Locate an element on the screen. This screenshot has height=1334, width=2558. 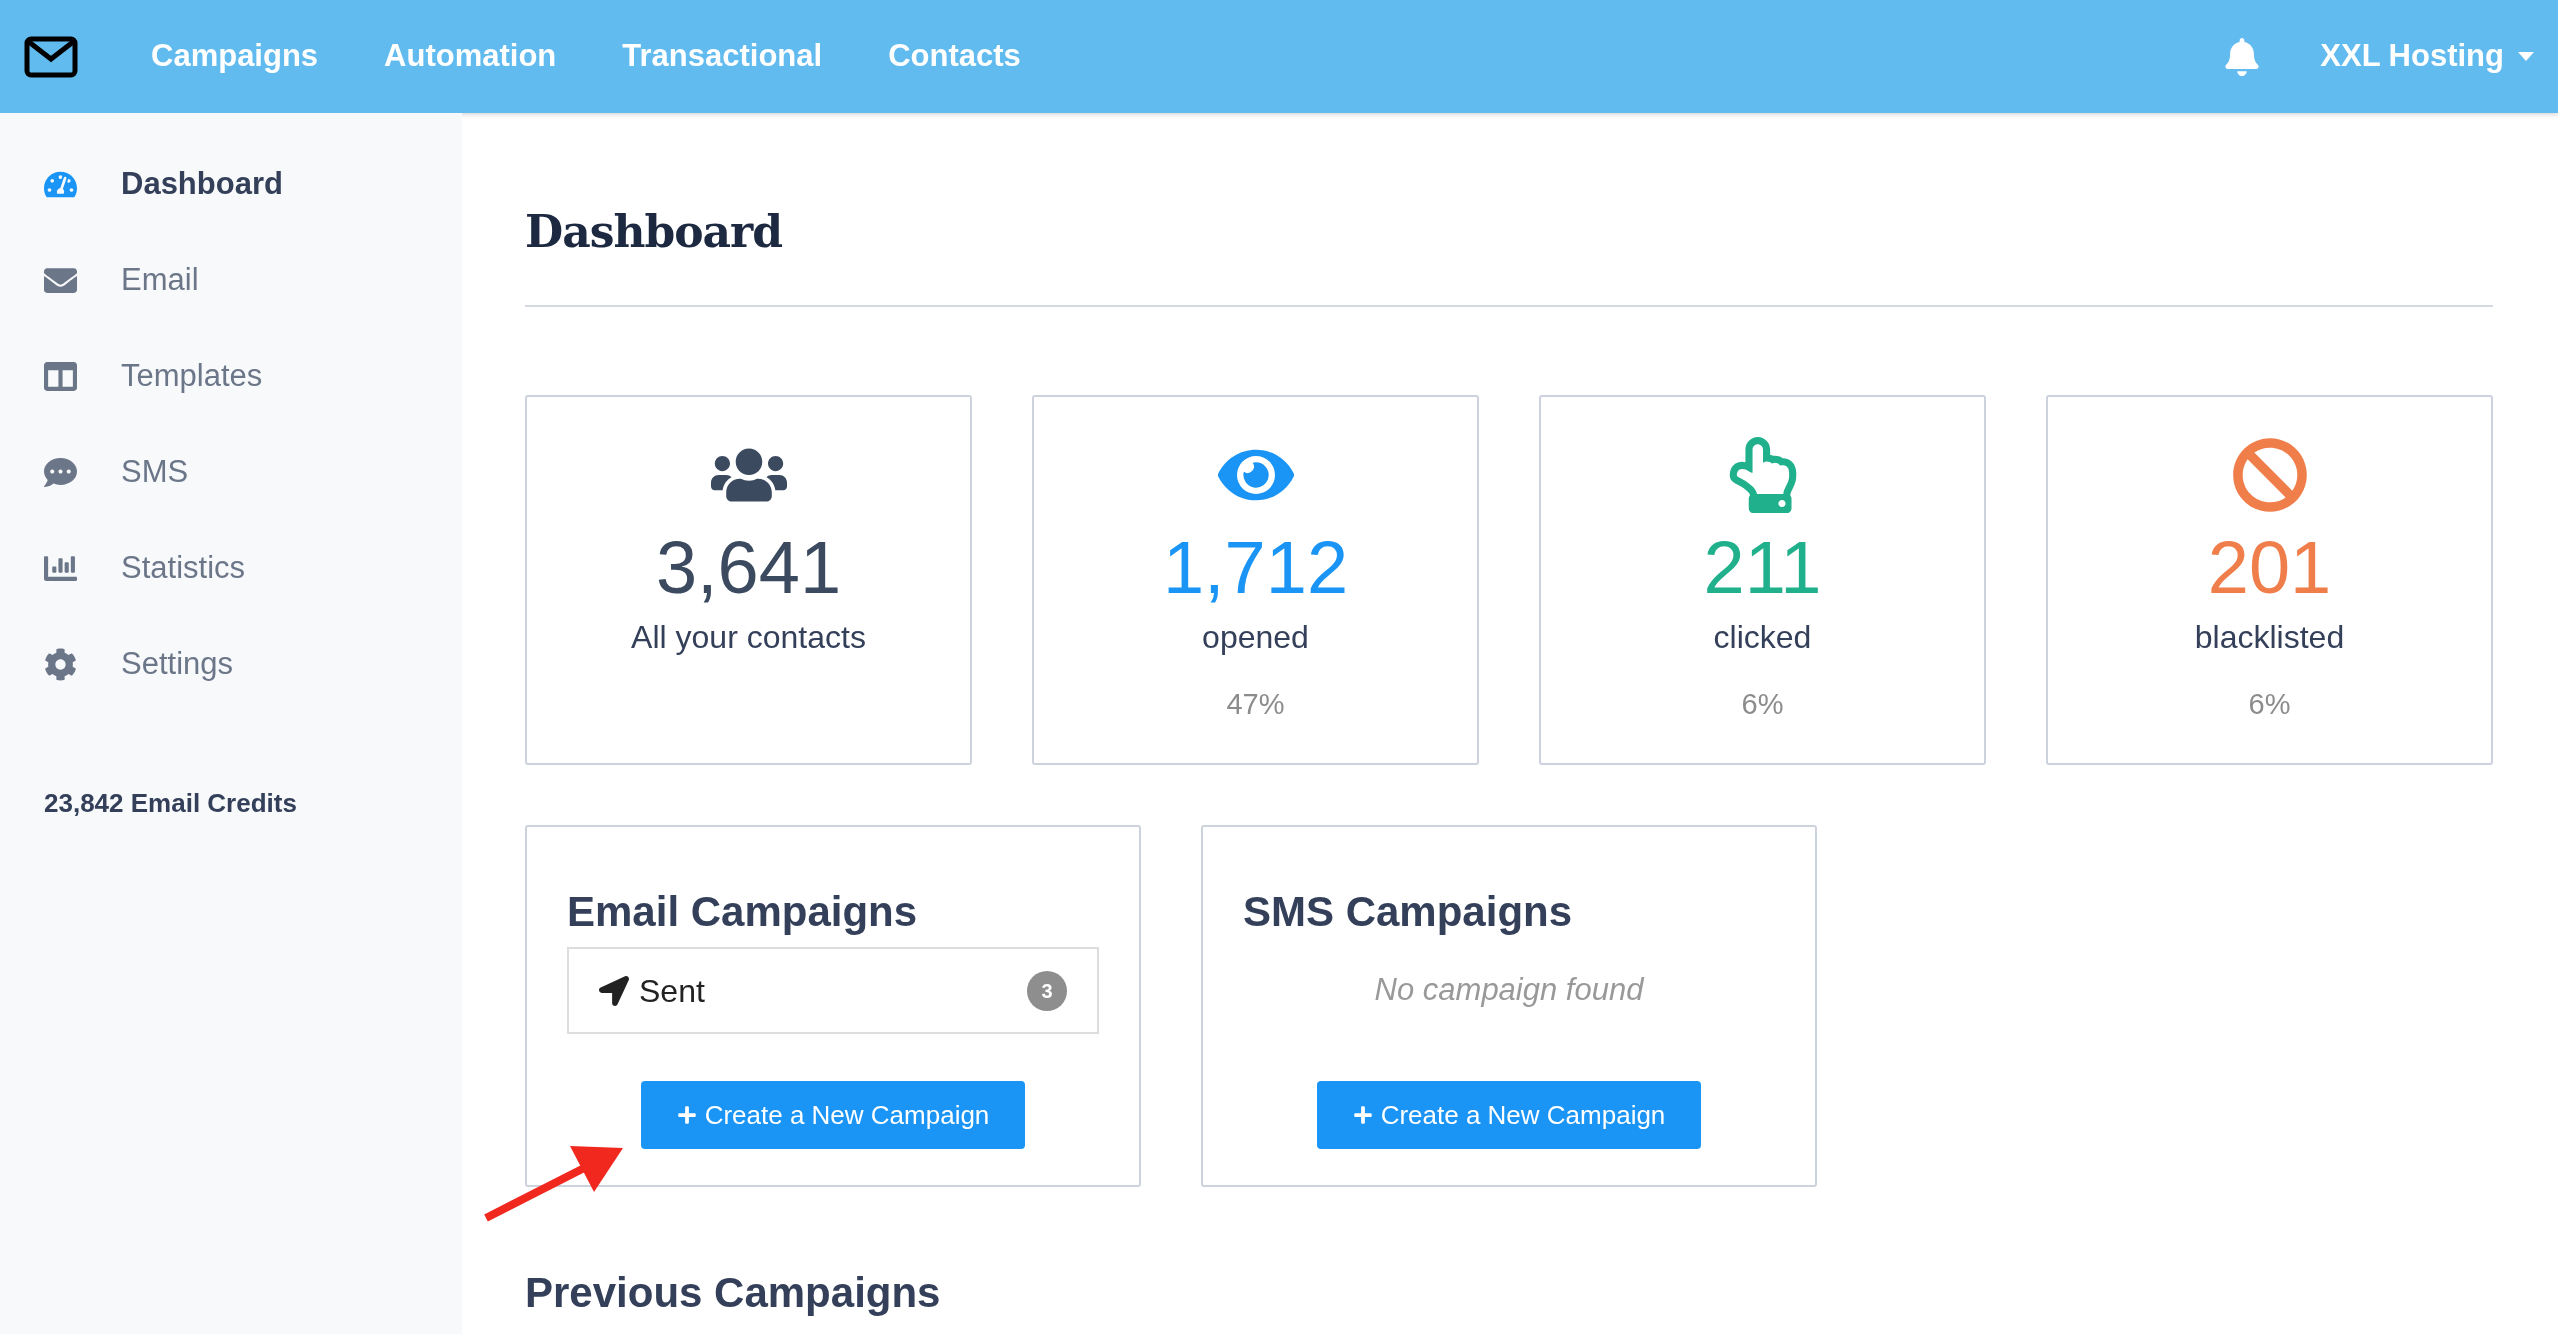
stat-value: 1,712 is located at coordinates (1255, 568).